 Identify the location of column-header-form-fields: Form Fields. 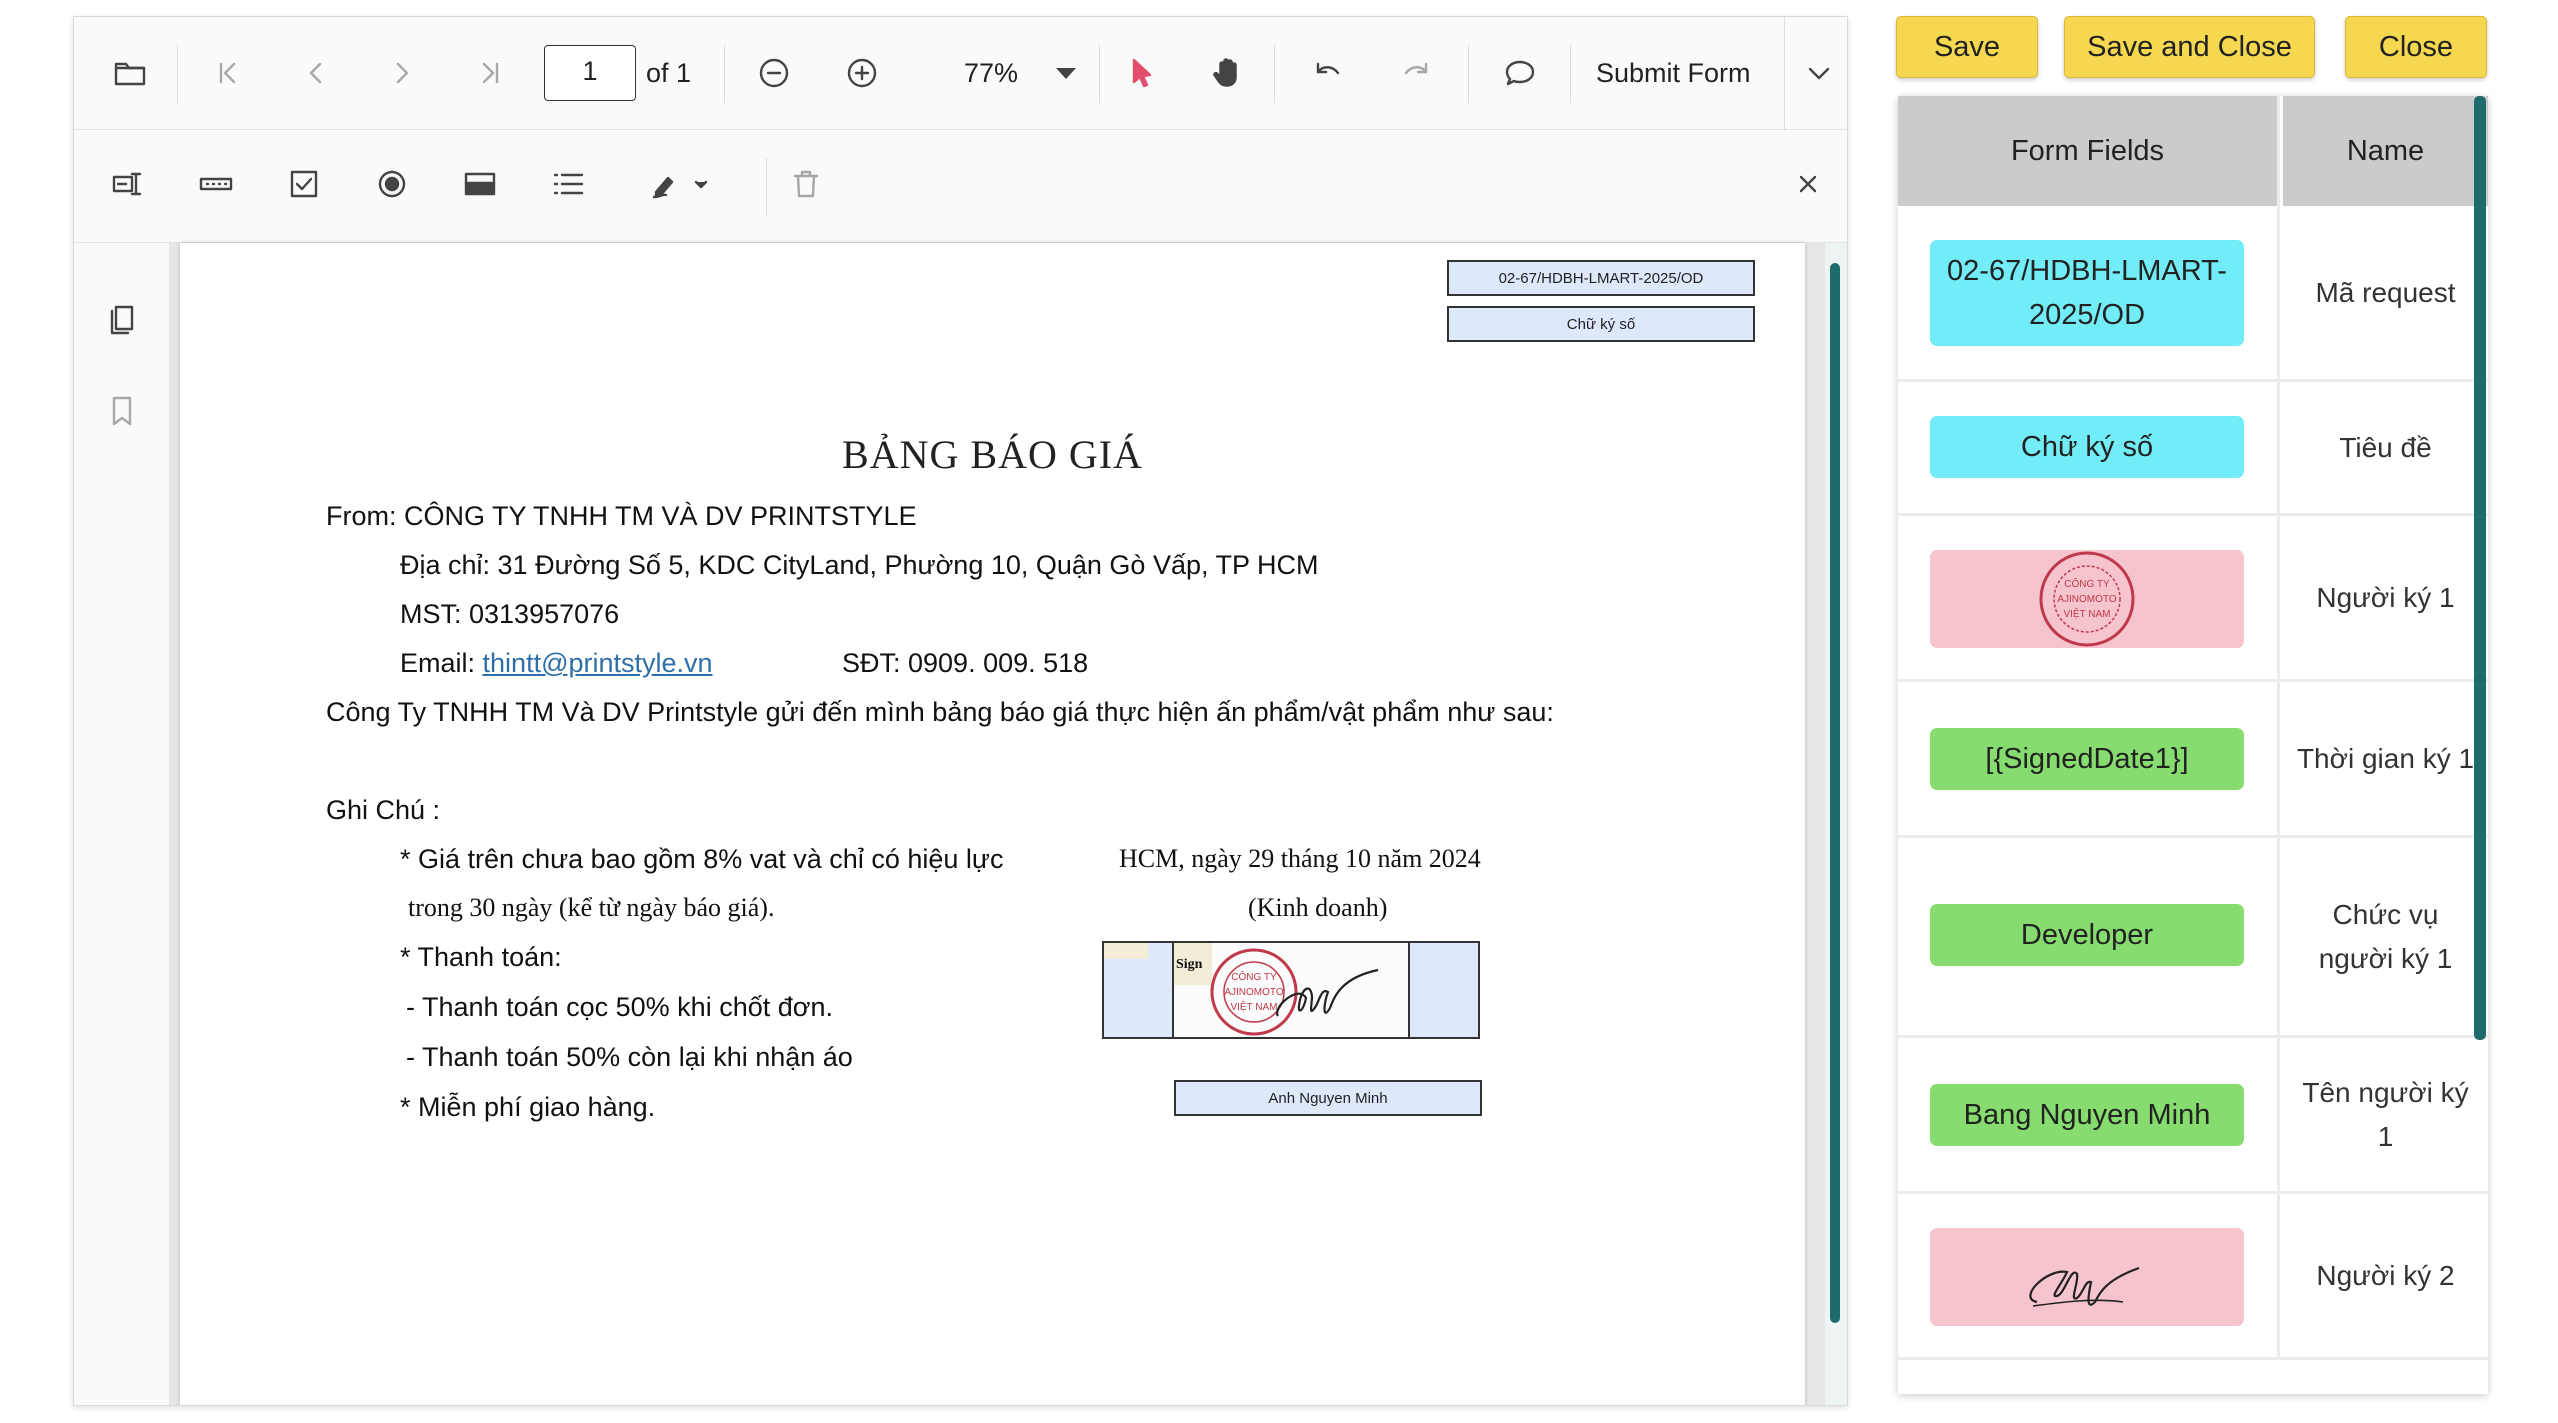
(2089, 151).